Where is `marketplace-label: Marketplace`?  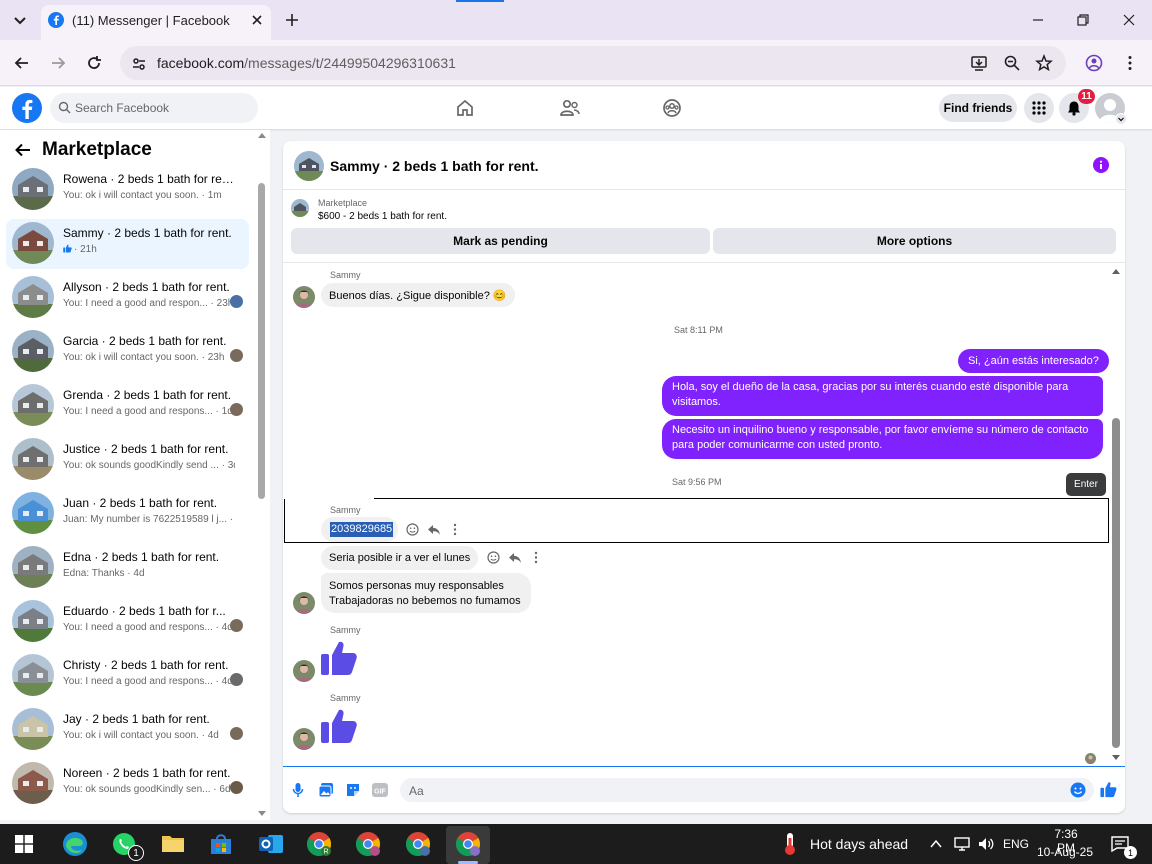
marketplace-label: Marketplace is located at coordinates (343, 203).